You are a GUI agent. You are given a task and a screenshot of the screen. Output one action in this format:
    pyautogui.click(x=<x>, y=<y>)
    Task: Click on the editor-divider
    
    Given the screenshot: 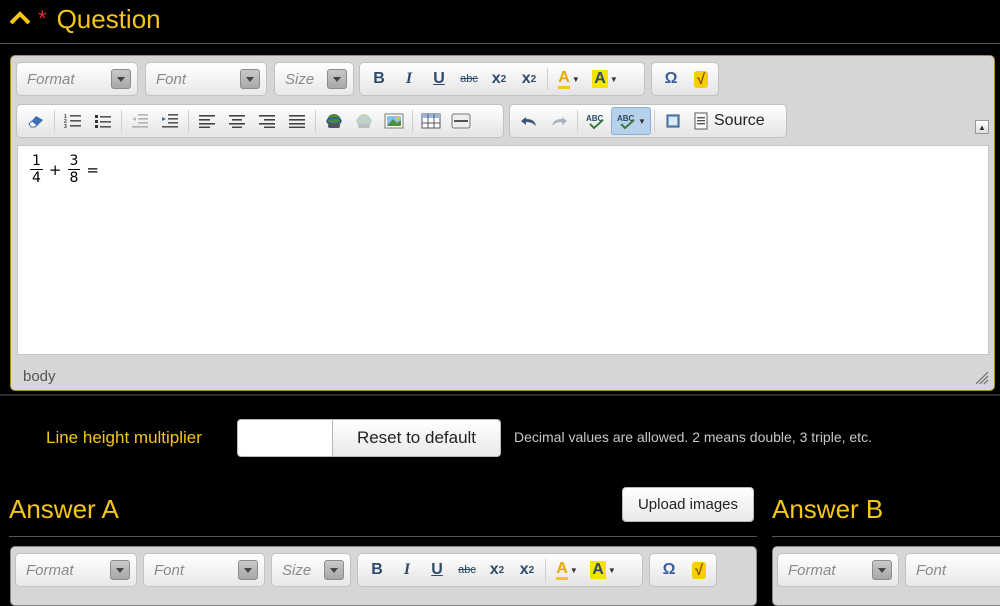 What is the action you would take?
    pyautogui.click(x=500, y=395)
    